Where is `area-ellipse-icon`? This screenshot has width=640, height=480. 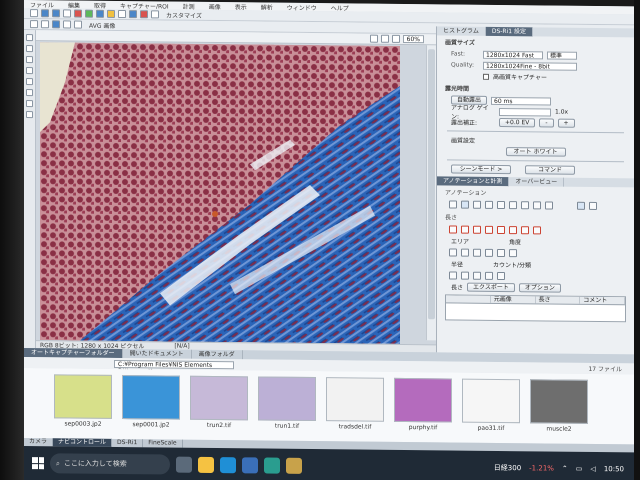 area-ellipse-icon is located at coordinates (465, 252).